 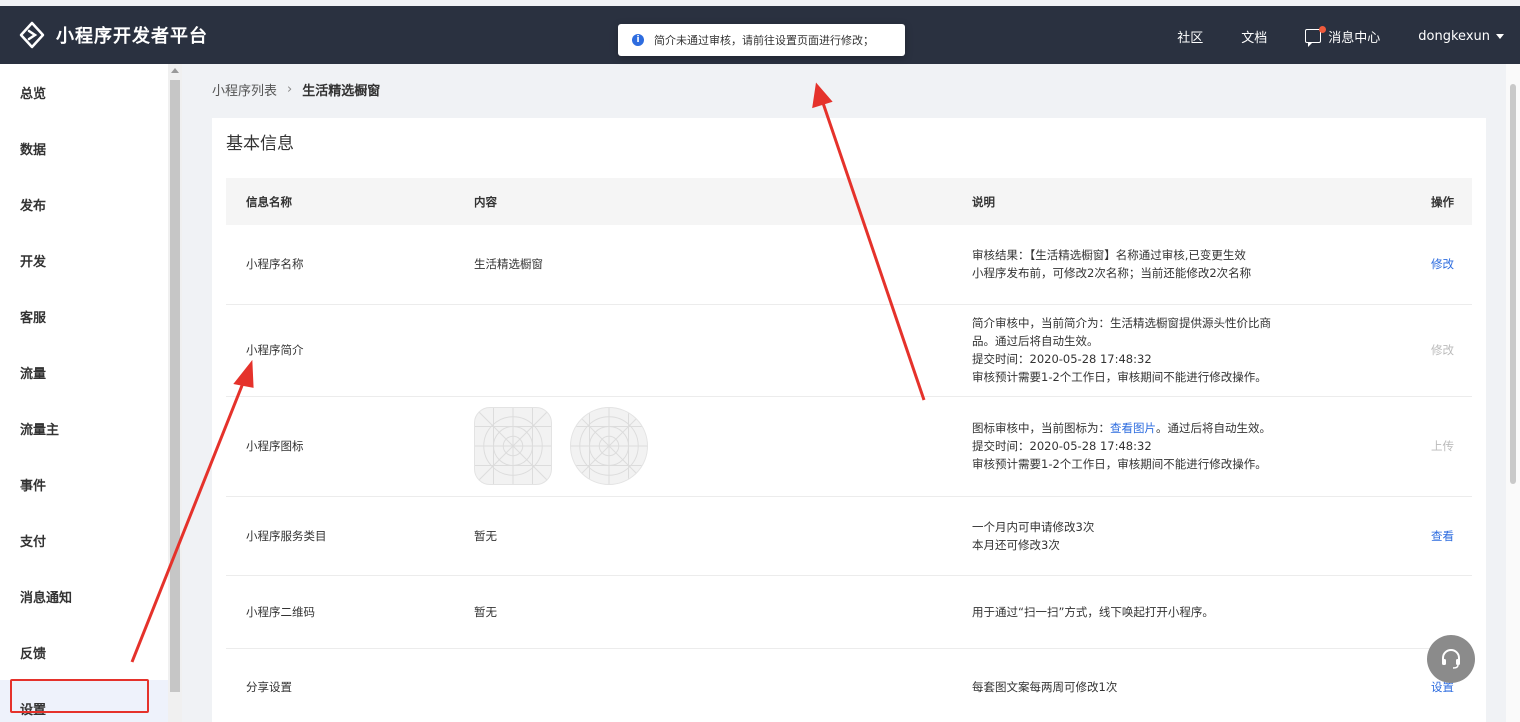 I want to click on breadcrumb-current: 生活精选橱窗, so click(x=341, y=91).